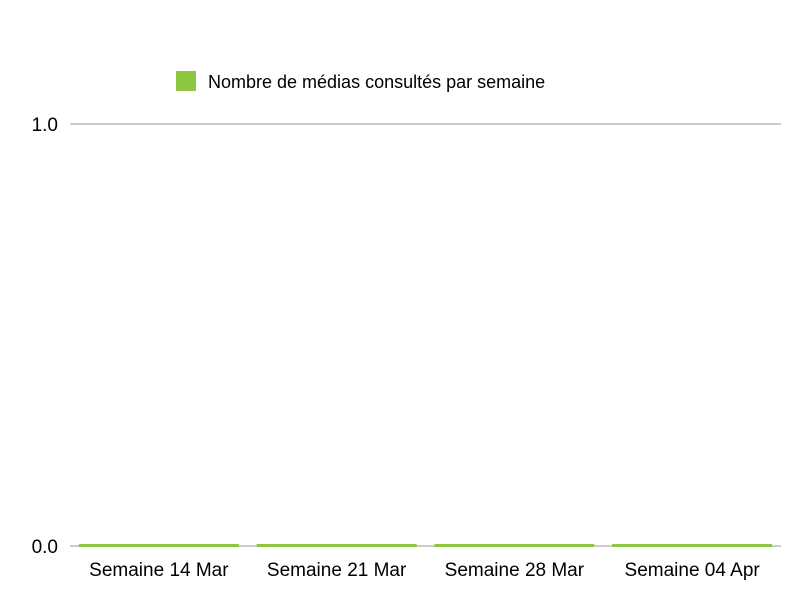  What do you see at coordinates (693, 570) in the screenshot?
I see `x-tick-label: Semaine 04 Apr` at bounding box center [693, 570].